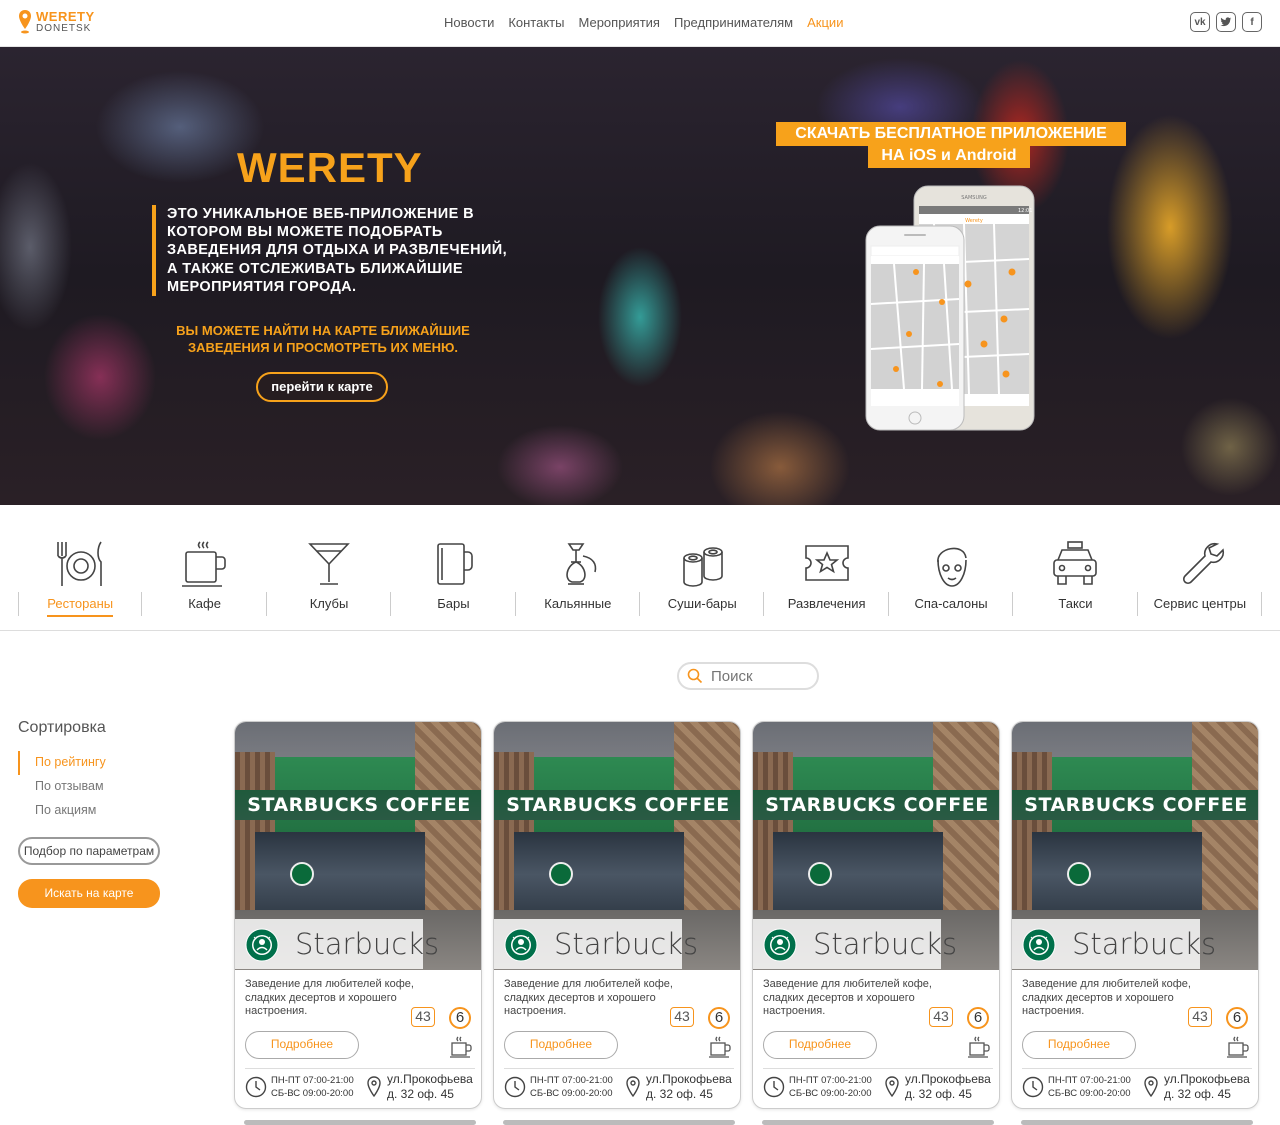  Describe the element at coordinates (640, 630) in the screenshot. I see `section-divider` at that location.